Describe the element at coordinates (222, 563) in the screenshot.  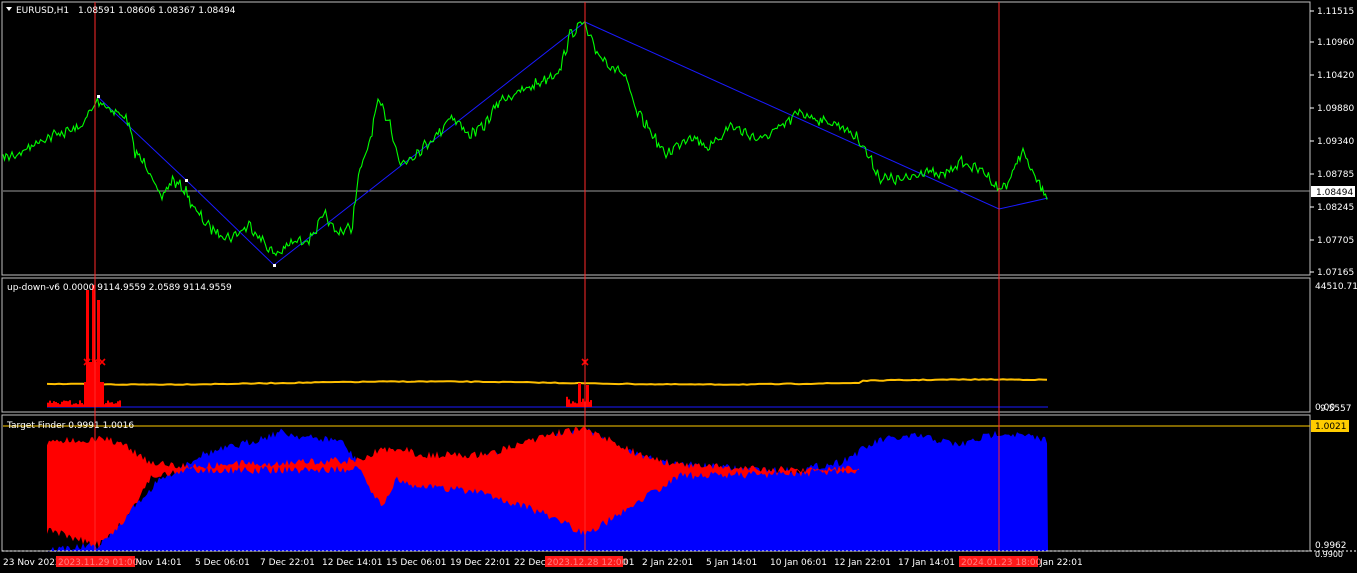
I see `time-tick: 5 Dec 06:01` at that location.